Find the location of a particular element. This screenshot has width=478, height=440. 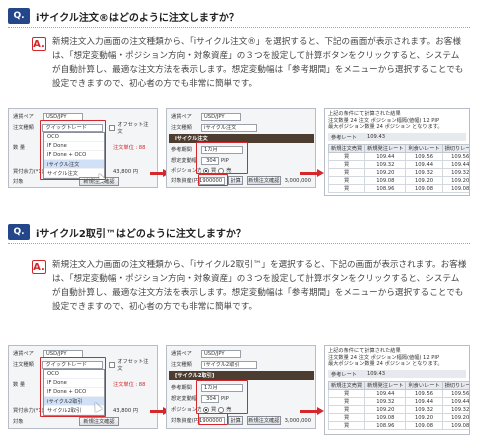

note-label: 対象 is located at coordinates (18, 182).